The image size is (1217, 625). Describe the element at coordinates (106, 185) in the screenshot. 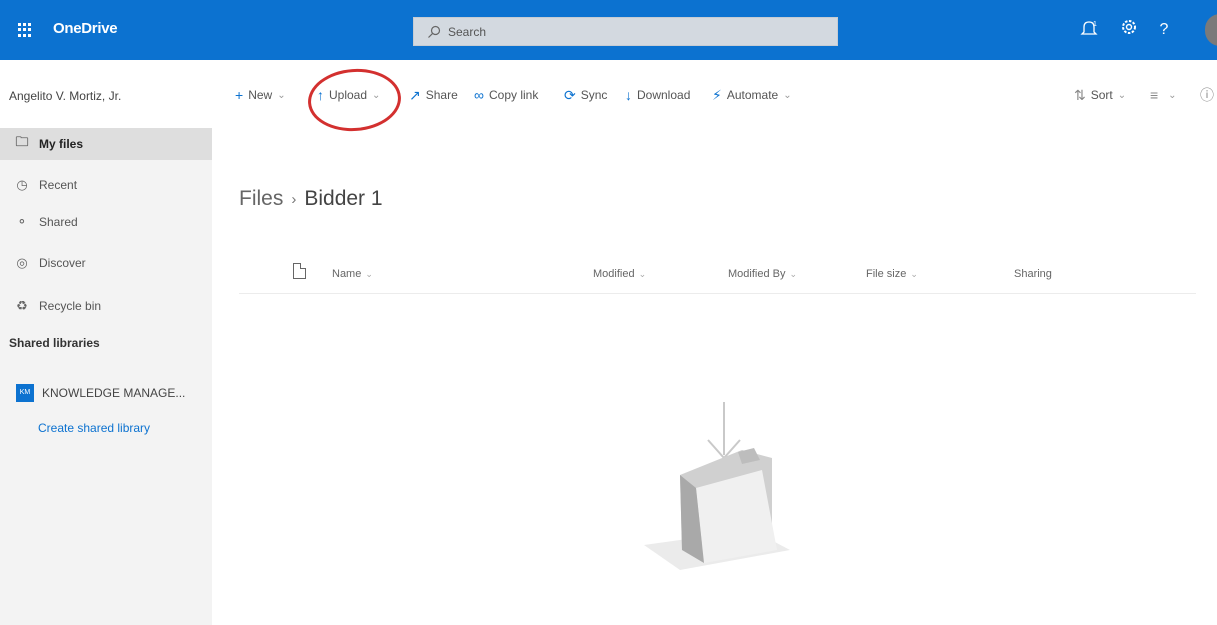

I see `nav-item-recent: ◷ Recent` at that location.